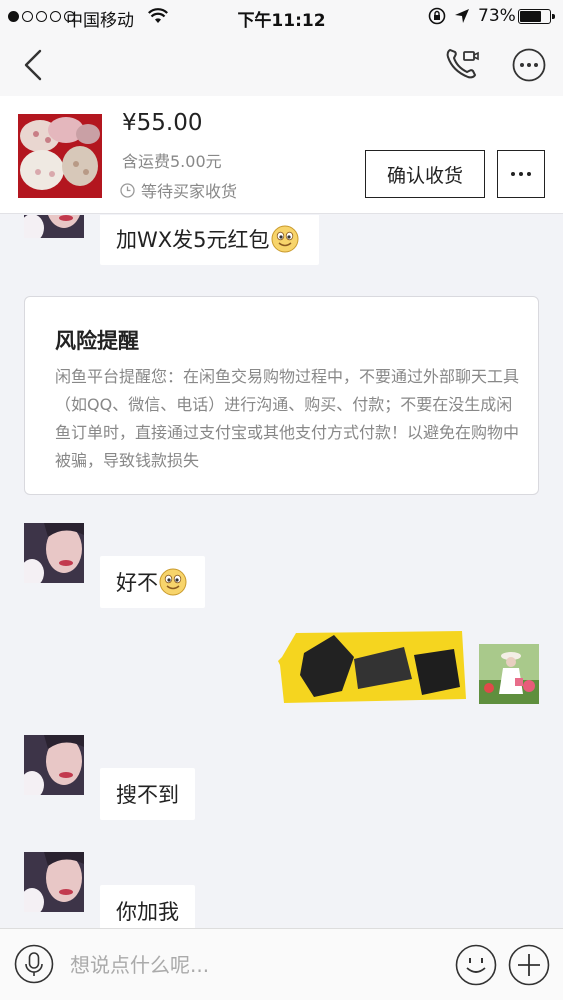 The height and width of the screenshot is (1000, 563). I want to click on message-bubble: 好不, so click(152, 582).